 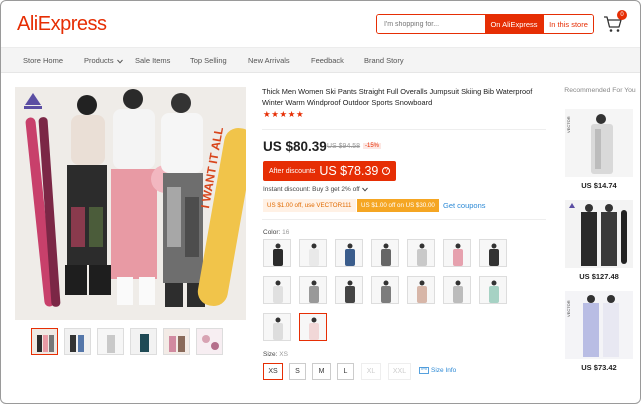 What do you see at coordinates (384, 60) in the screenshot?
I see `nav-brand-story: Brand Story` at bounding box center [384, 60].